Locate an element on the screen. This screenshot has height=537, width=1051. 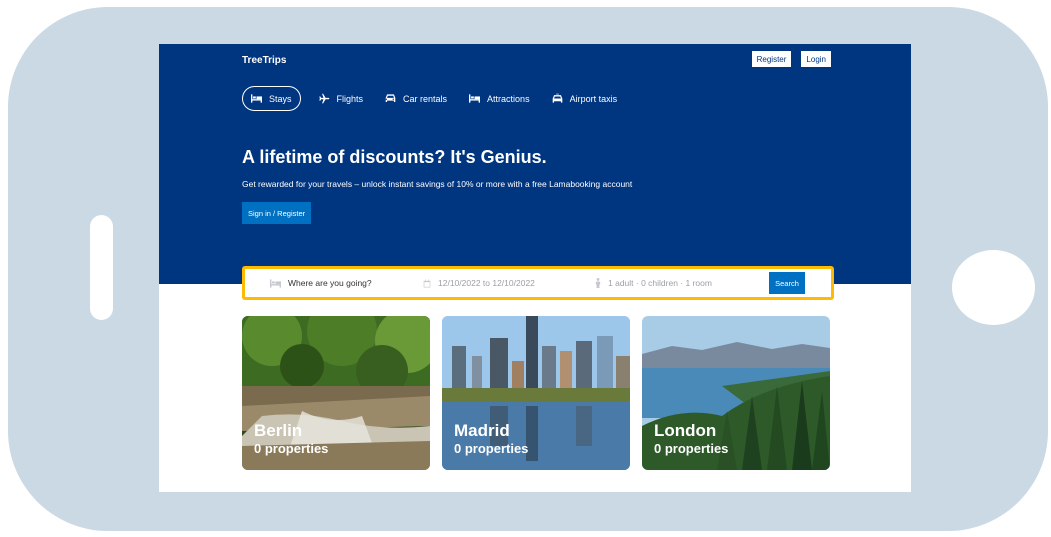
nav-item-stays: Stays is located at coordinates (271, 98).